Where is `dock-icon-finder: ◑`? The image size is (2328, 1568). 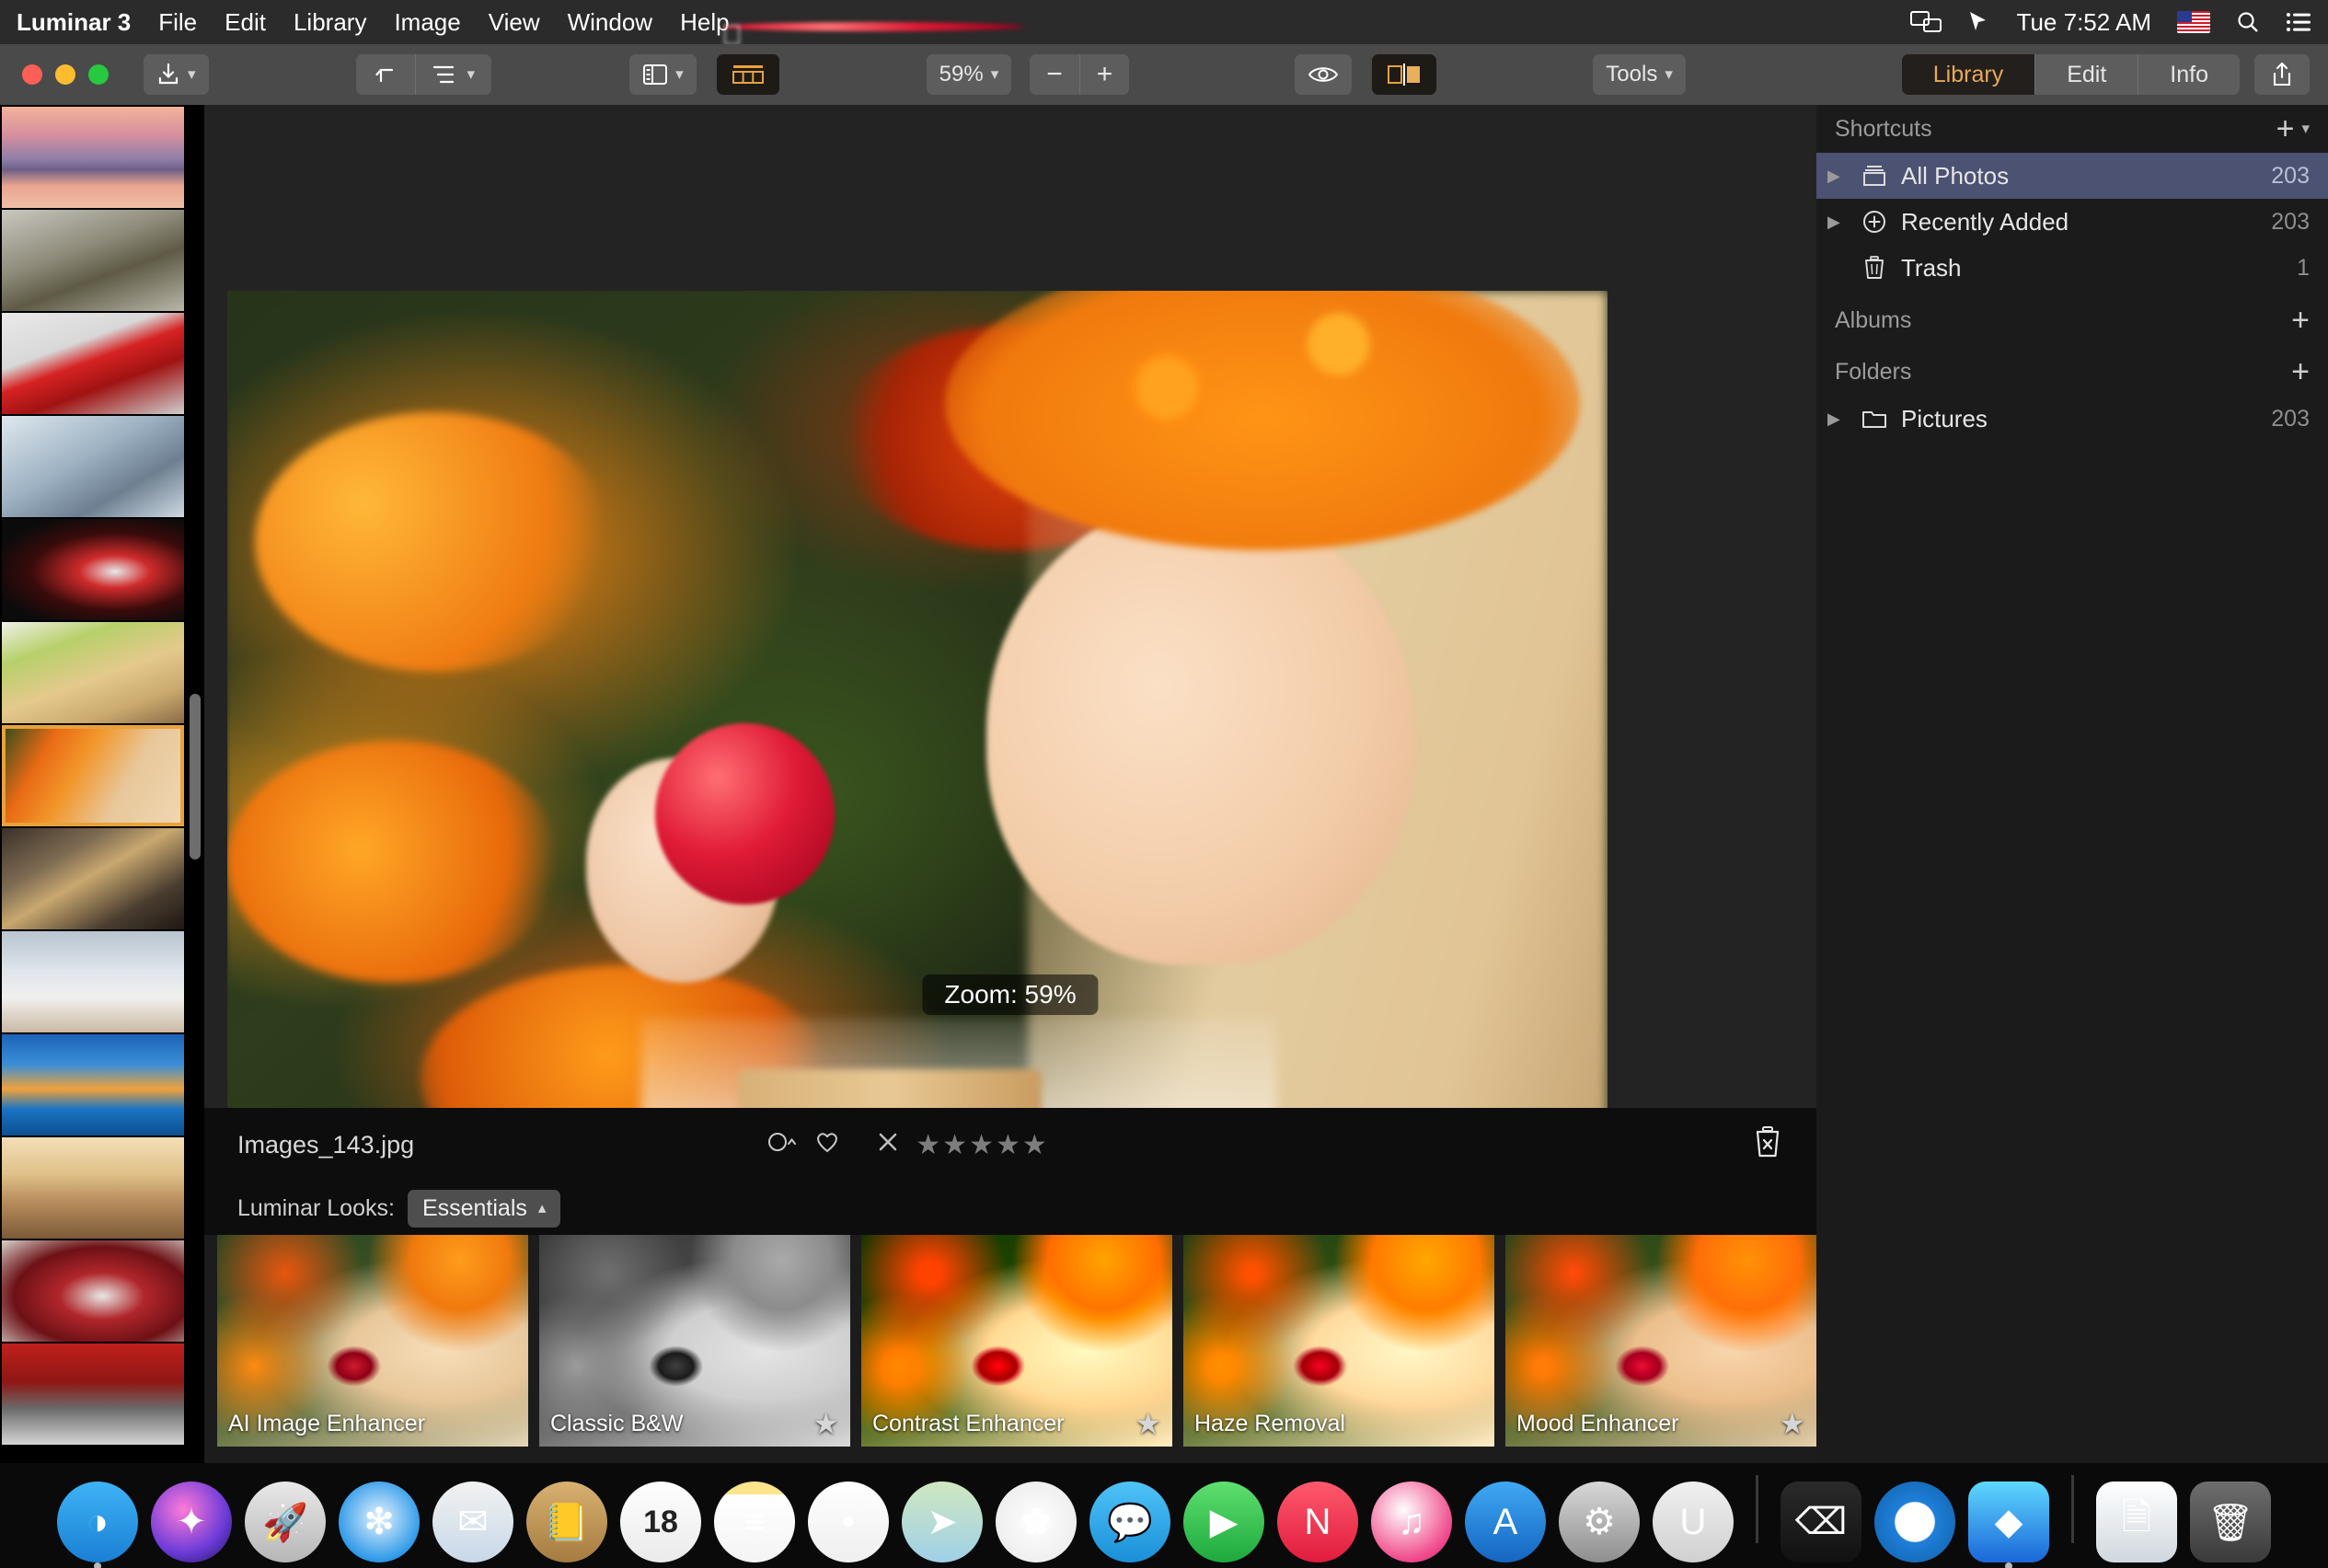
dock-icon-finder: ◑ is located at coordinates (97, 1525).